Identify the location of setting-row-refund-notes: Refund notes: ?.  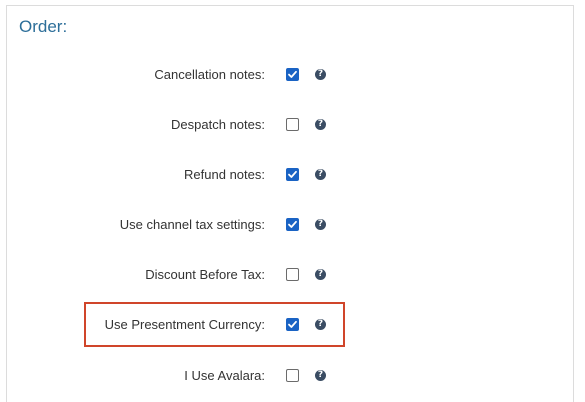
(292, 175).